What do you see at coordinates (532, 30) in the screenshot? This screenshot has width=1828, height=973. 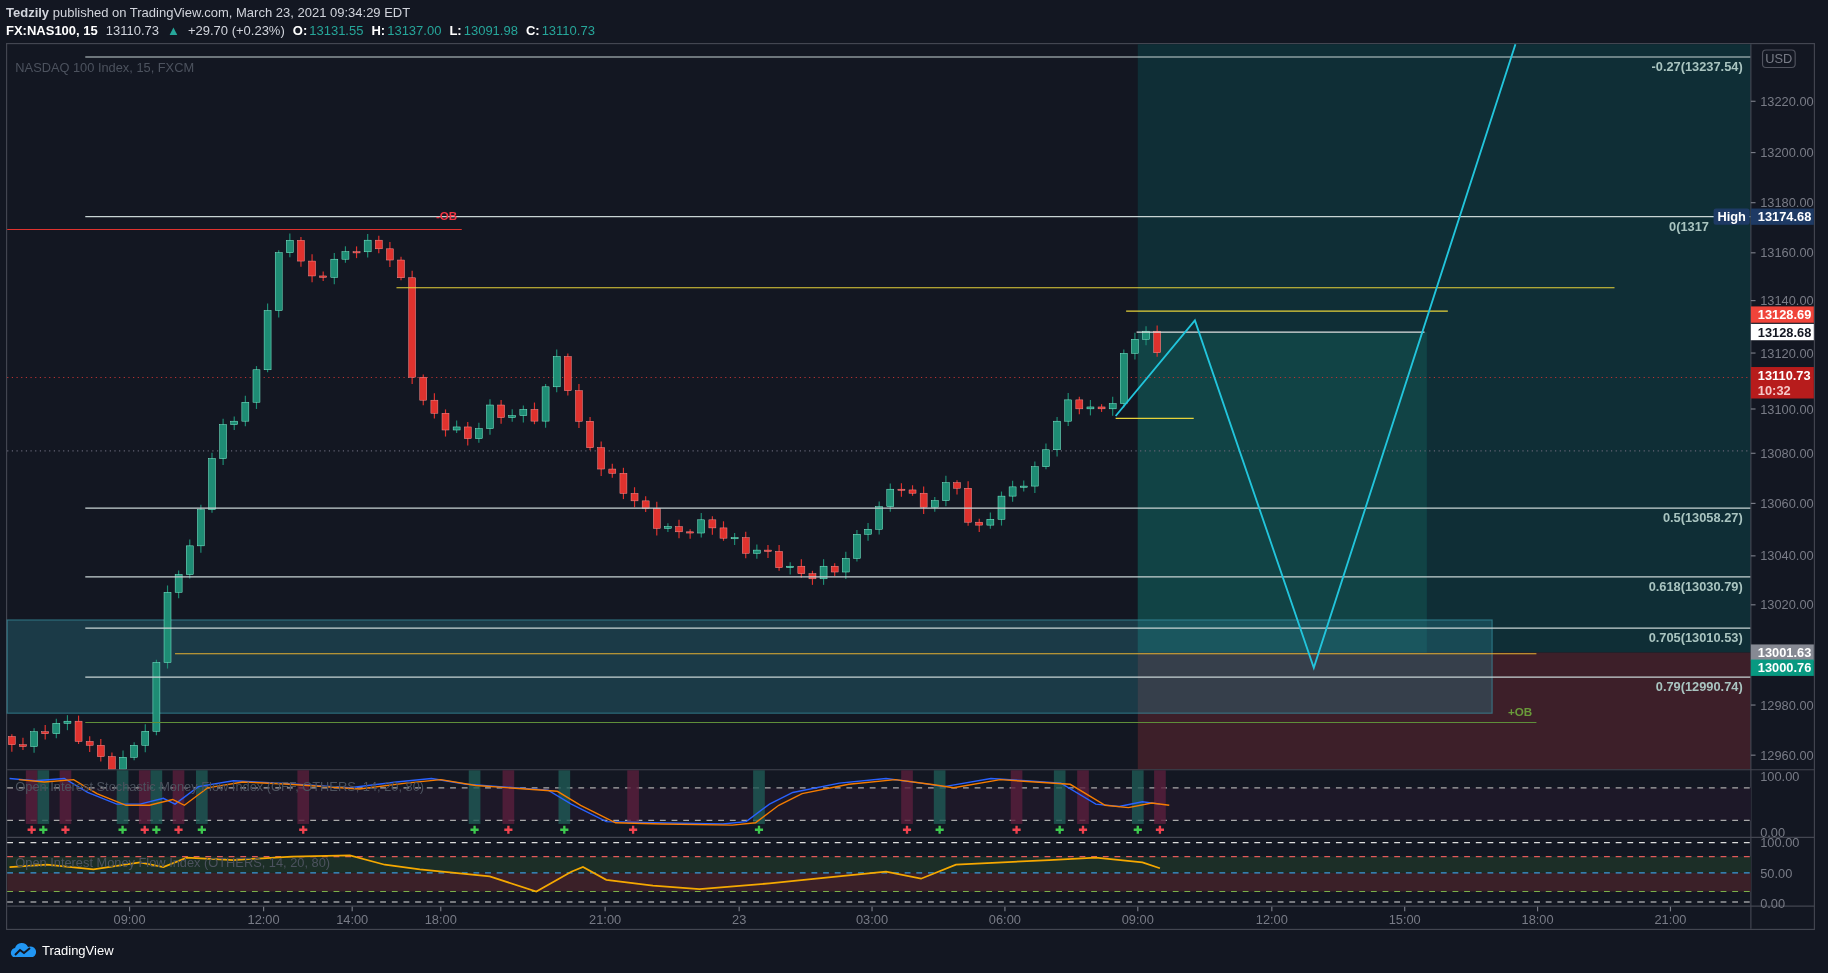 I see `ohlc-label: C:` at bounding box center [532, 30].